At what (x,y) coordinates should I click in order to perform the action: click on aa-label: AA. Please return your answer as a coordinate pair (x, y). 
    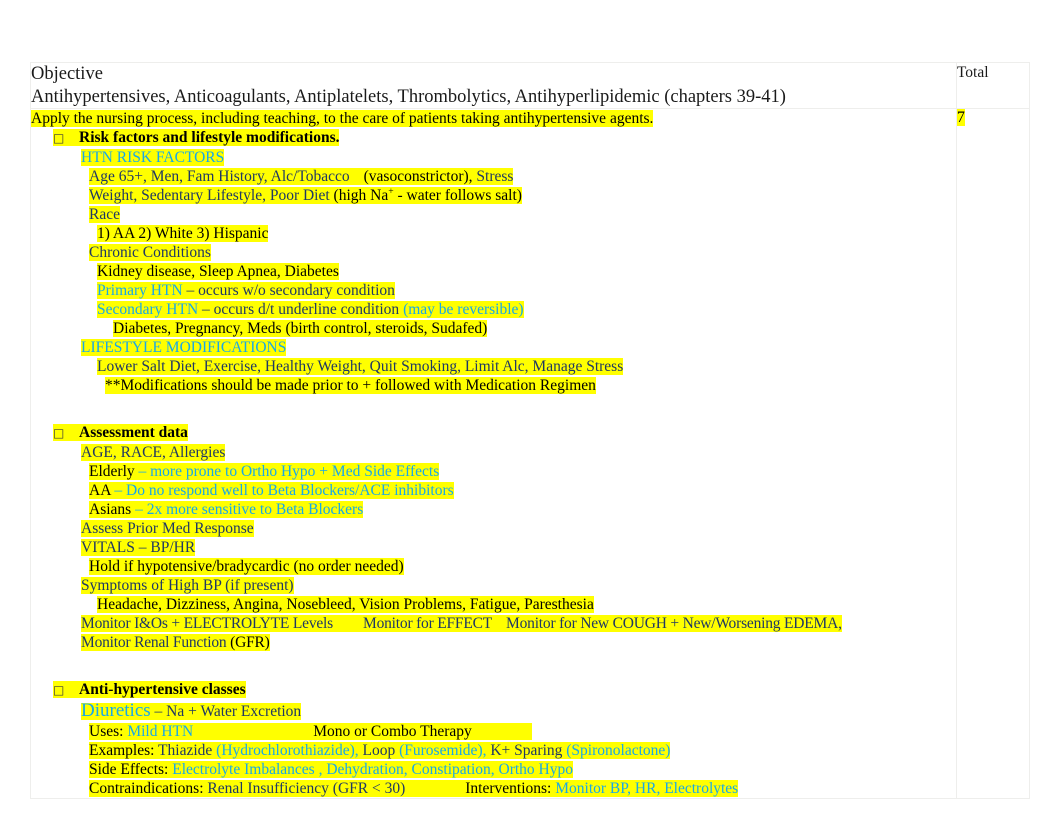
    Looking at the image, I should click on (100, 490).